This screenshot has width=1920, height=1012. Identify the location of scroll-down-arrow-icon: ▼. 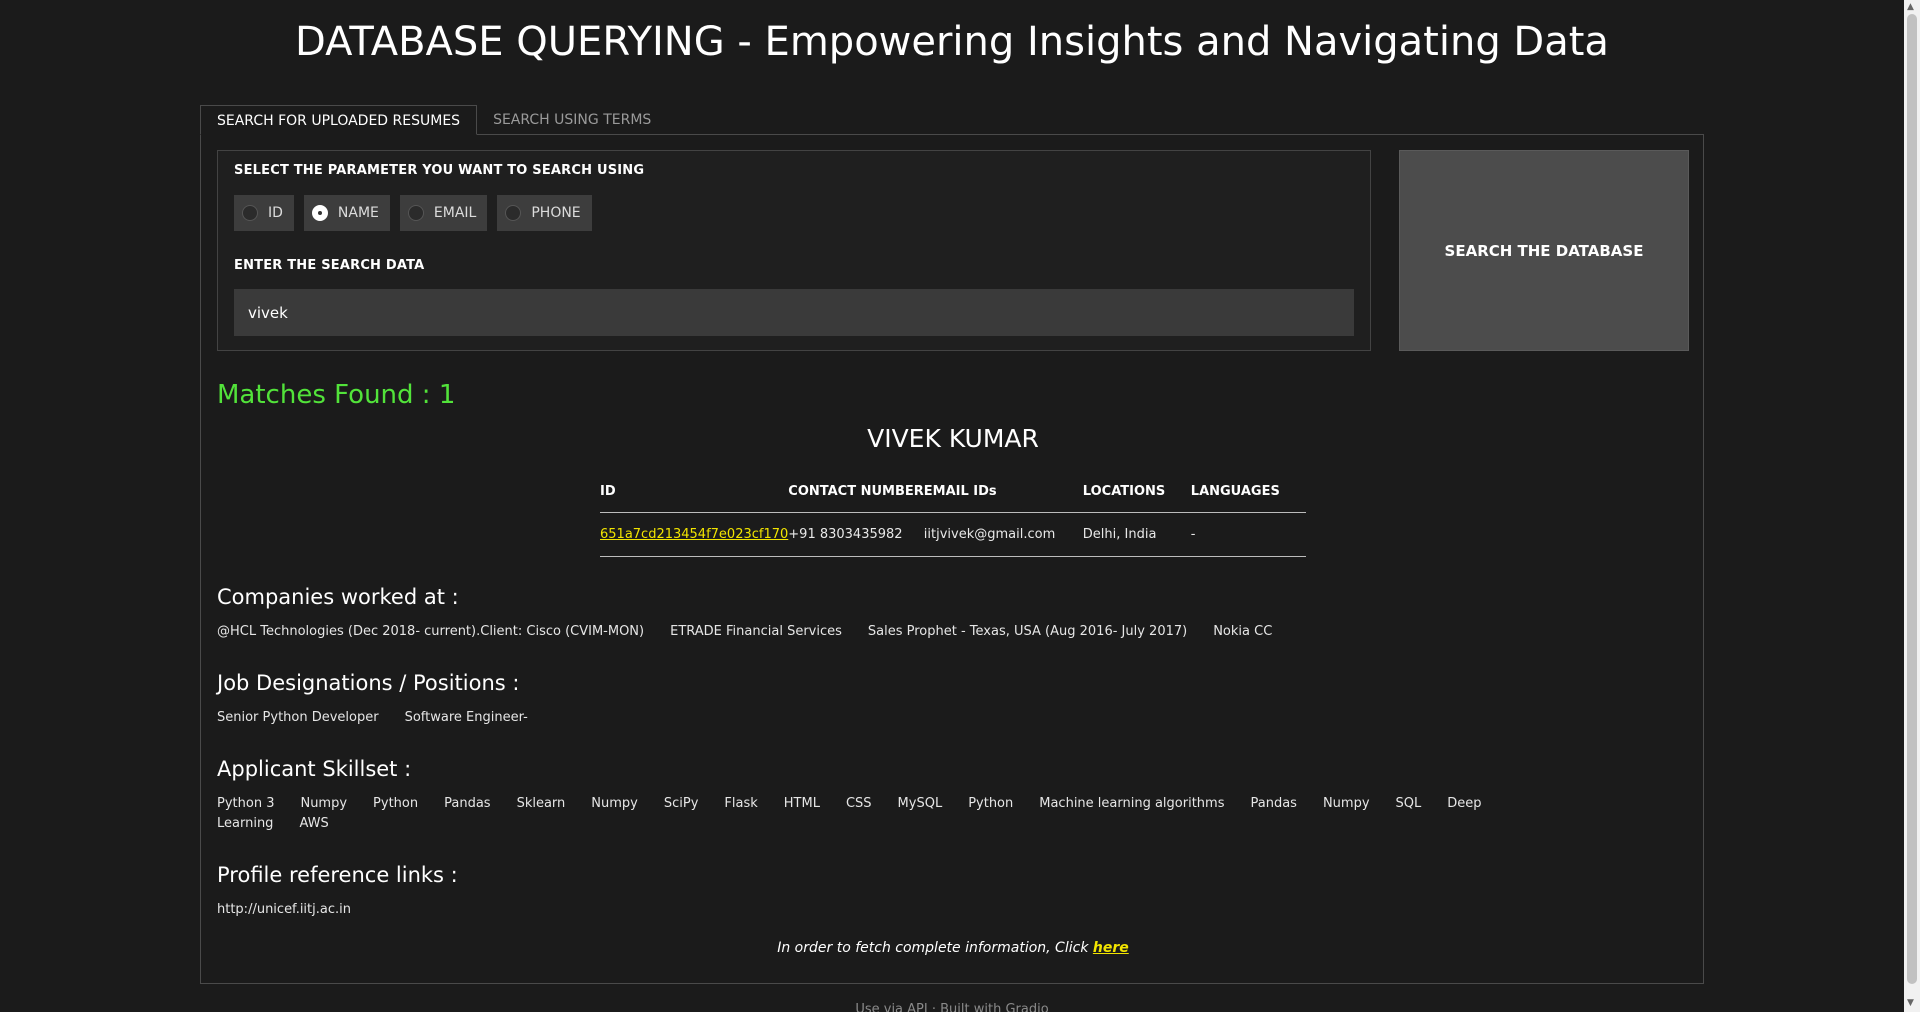
(1910, 1003).